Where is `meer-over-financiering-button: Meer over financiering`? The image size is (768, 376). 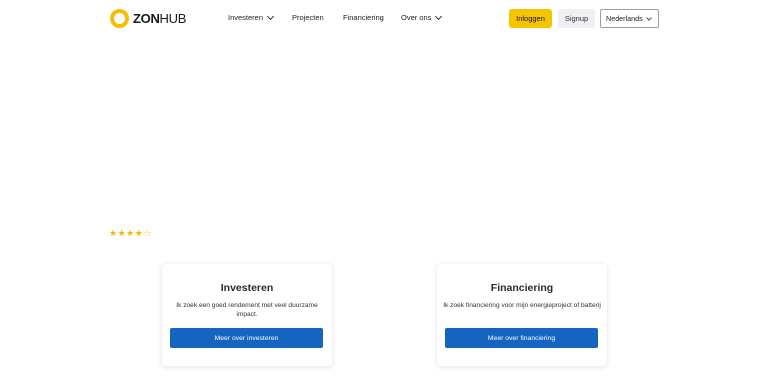 meer-over-financiering-button: Meer over financiering is located at coordinates (521, 338).